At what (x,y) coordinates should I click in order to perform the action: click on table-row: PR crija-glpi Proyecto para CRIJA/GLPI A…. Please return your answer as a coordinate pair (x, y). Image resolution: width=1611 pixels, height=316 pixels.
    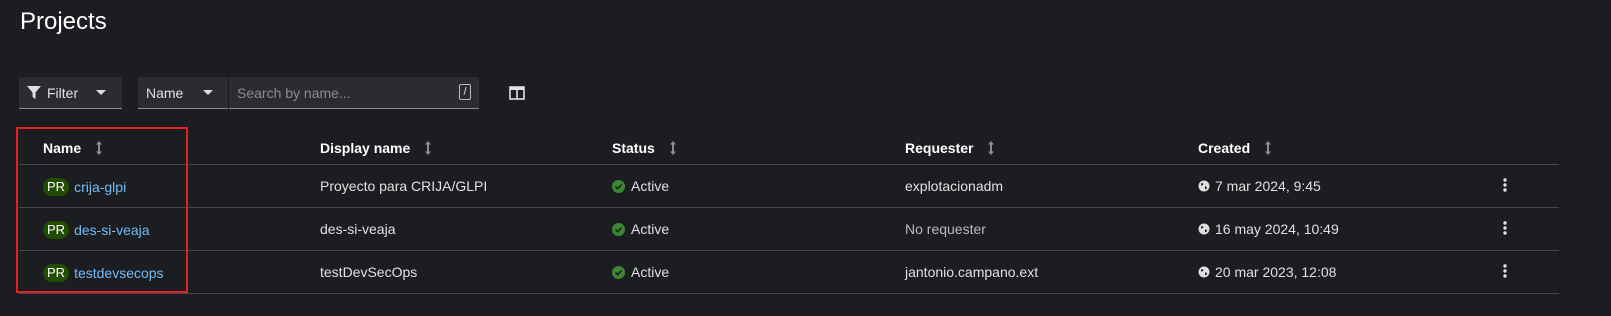
    Looking at the image, I should click on (789, 186).